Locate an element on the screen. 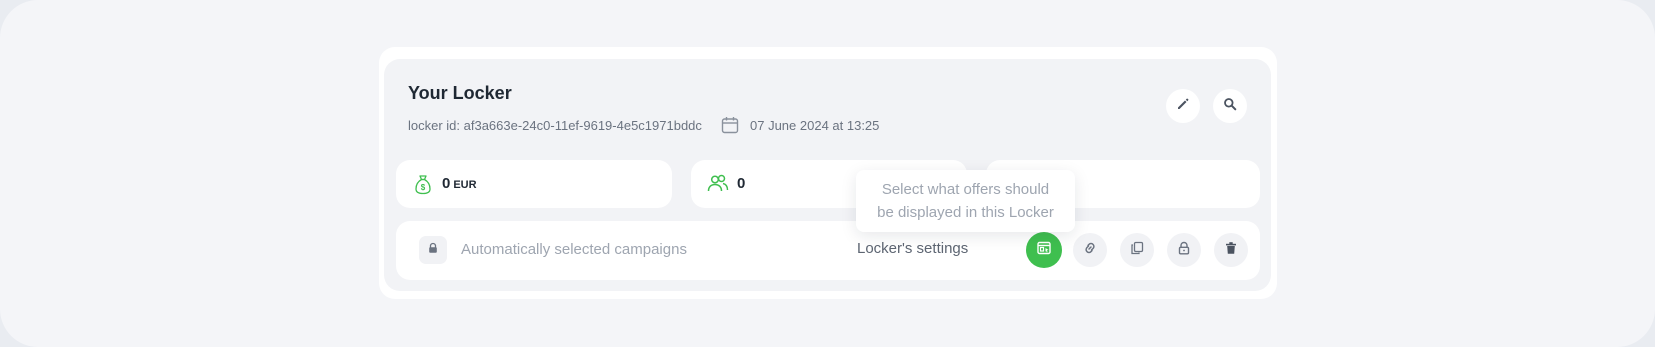 This screenshot has height=347, width=1655. created-date: 07 June 2024 at 13:25 is located at coordinates (815, 125).